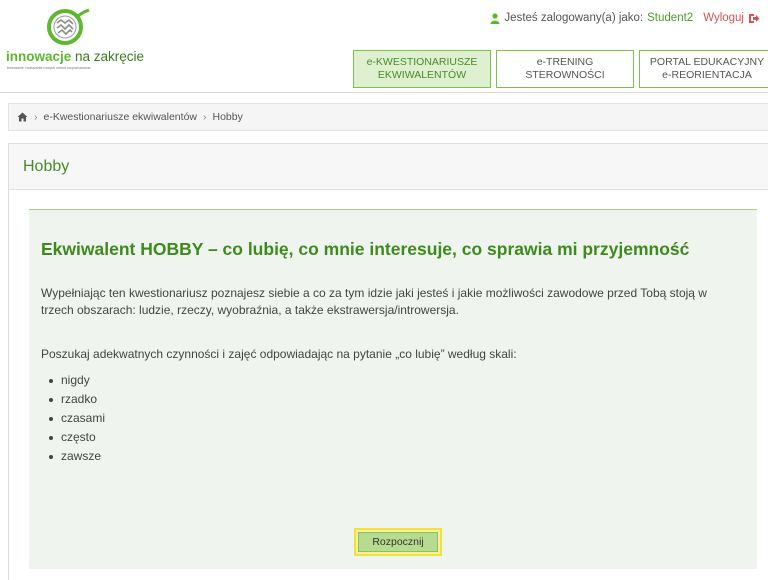 Image resolution: width=768 pixels, height=580 pixels. I want to click on nav-e-kwestionariusze: e-KWESTIONARIUSZE EKWIWALENTÓW, so click(422, 69).